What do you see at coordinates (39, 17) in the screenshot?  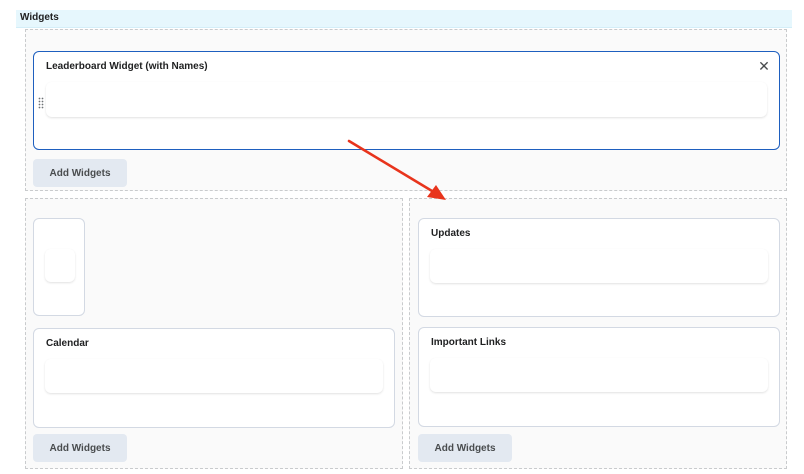 I see `page-title: Widgets` at bounding box center [39, 17].